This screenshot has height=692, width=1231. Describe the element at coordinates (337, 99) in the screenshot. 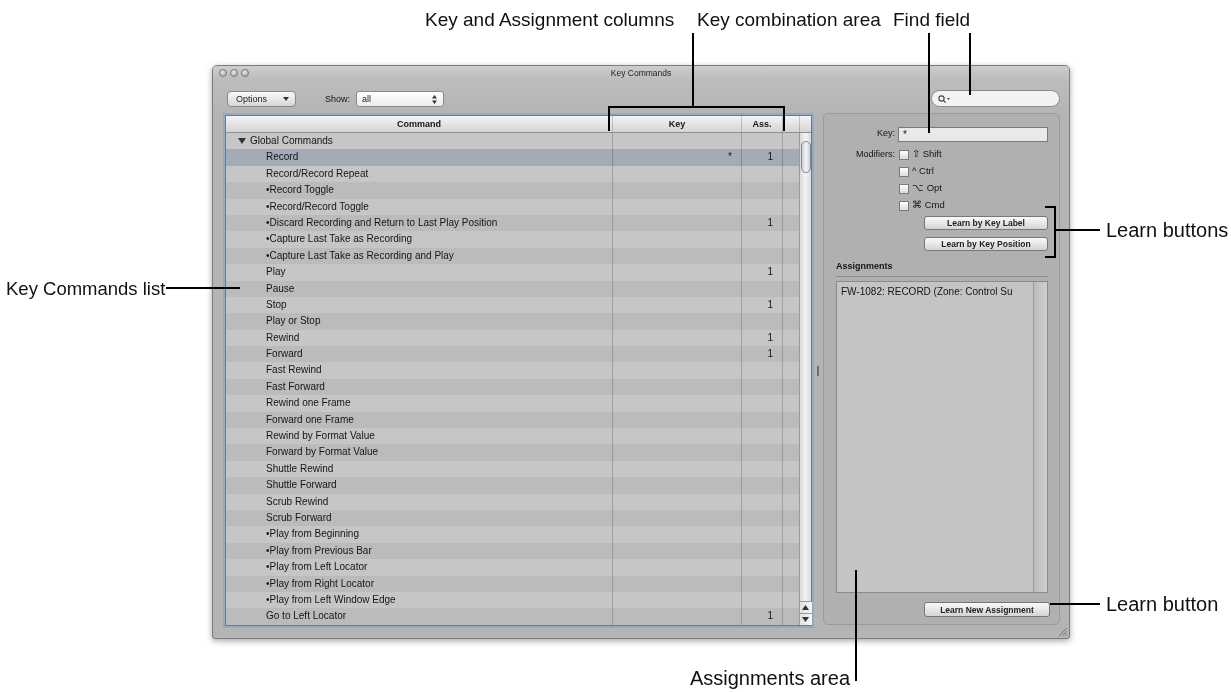

I see `show-label: Show:` at that location.